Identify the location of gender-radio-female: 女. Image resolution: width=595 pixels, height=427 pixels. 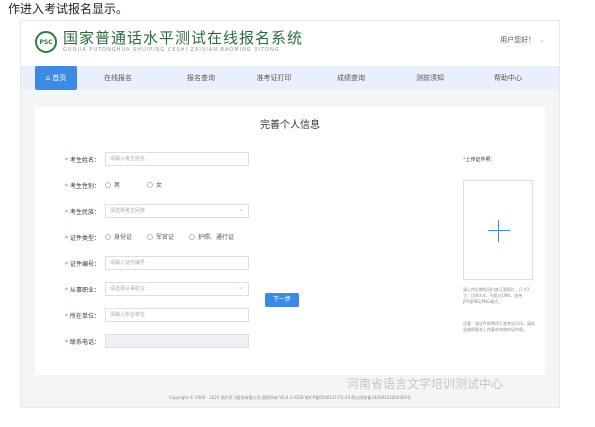
(154, 184).